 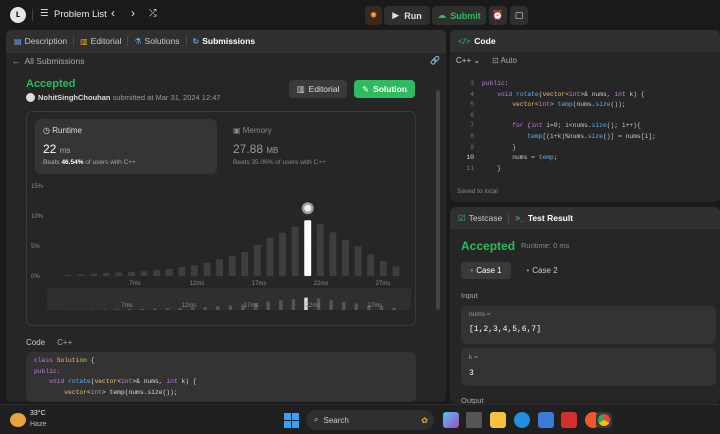 What do you see at coordinates (74, 97) in the screenshot?
I see `username: NohitSinghChouhan` at bounding box center [74, 97].